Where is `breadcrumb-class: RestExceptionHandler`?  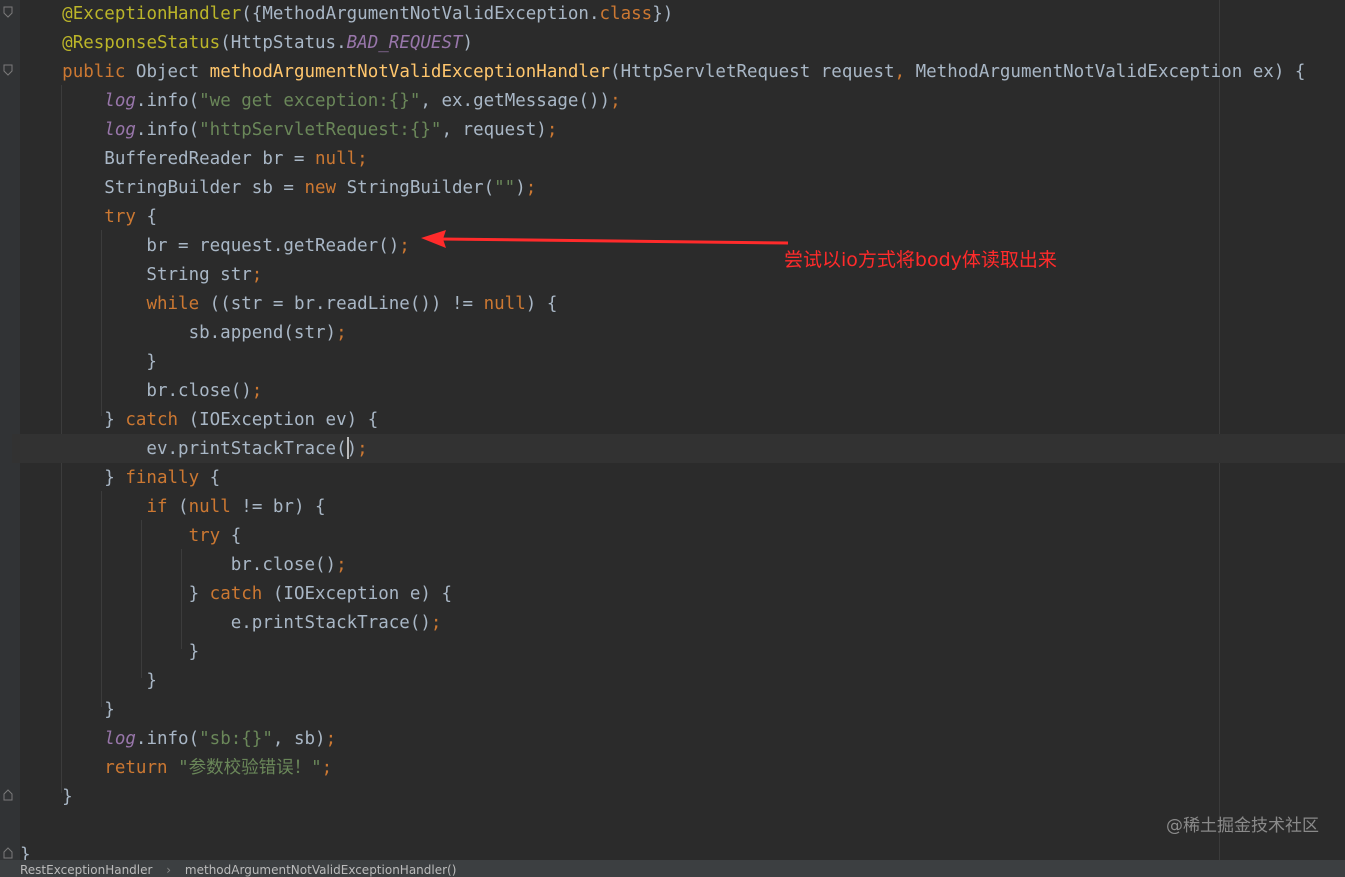
breadcrumb-class: RestExceptionHandler is located at coordinates (86, 868).